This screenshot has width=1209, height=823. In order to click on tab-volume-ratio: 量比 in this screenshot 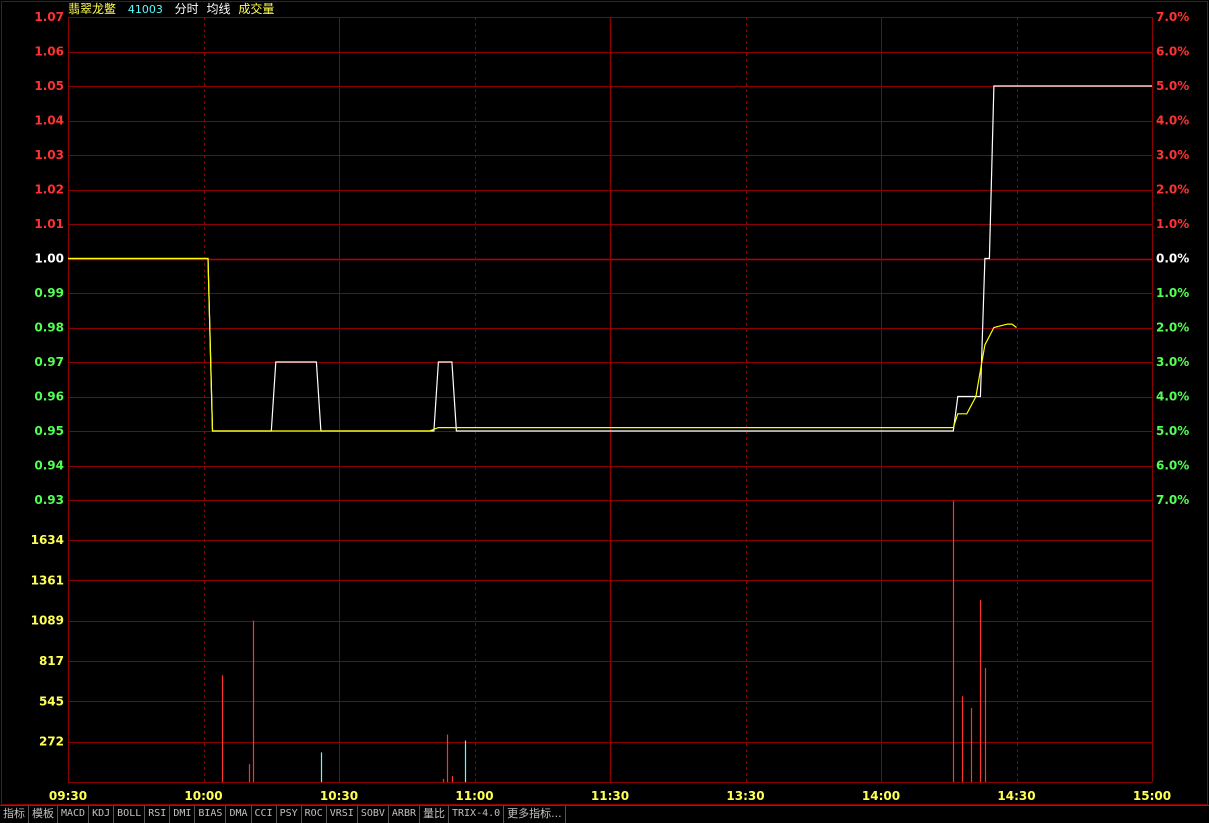, I will do `click(434, 814)`.